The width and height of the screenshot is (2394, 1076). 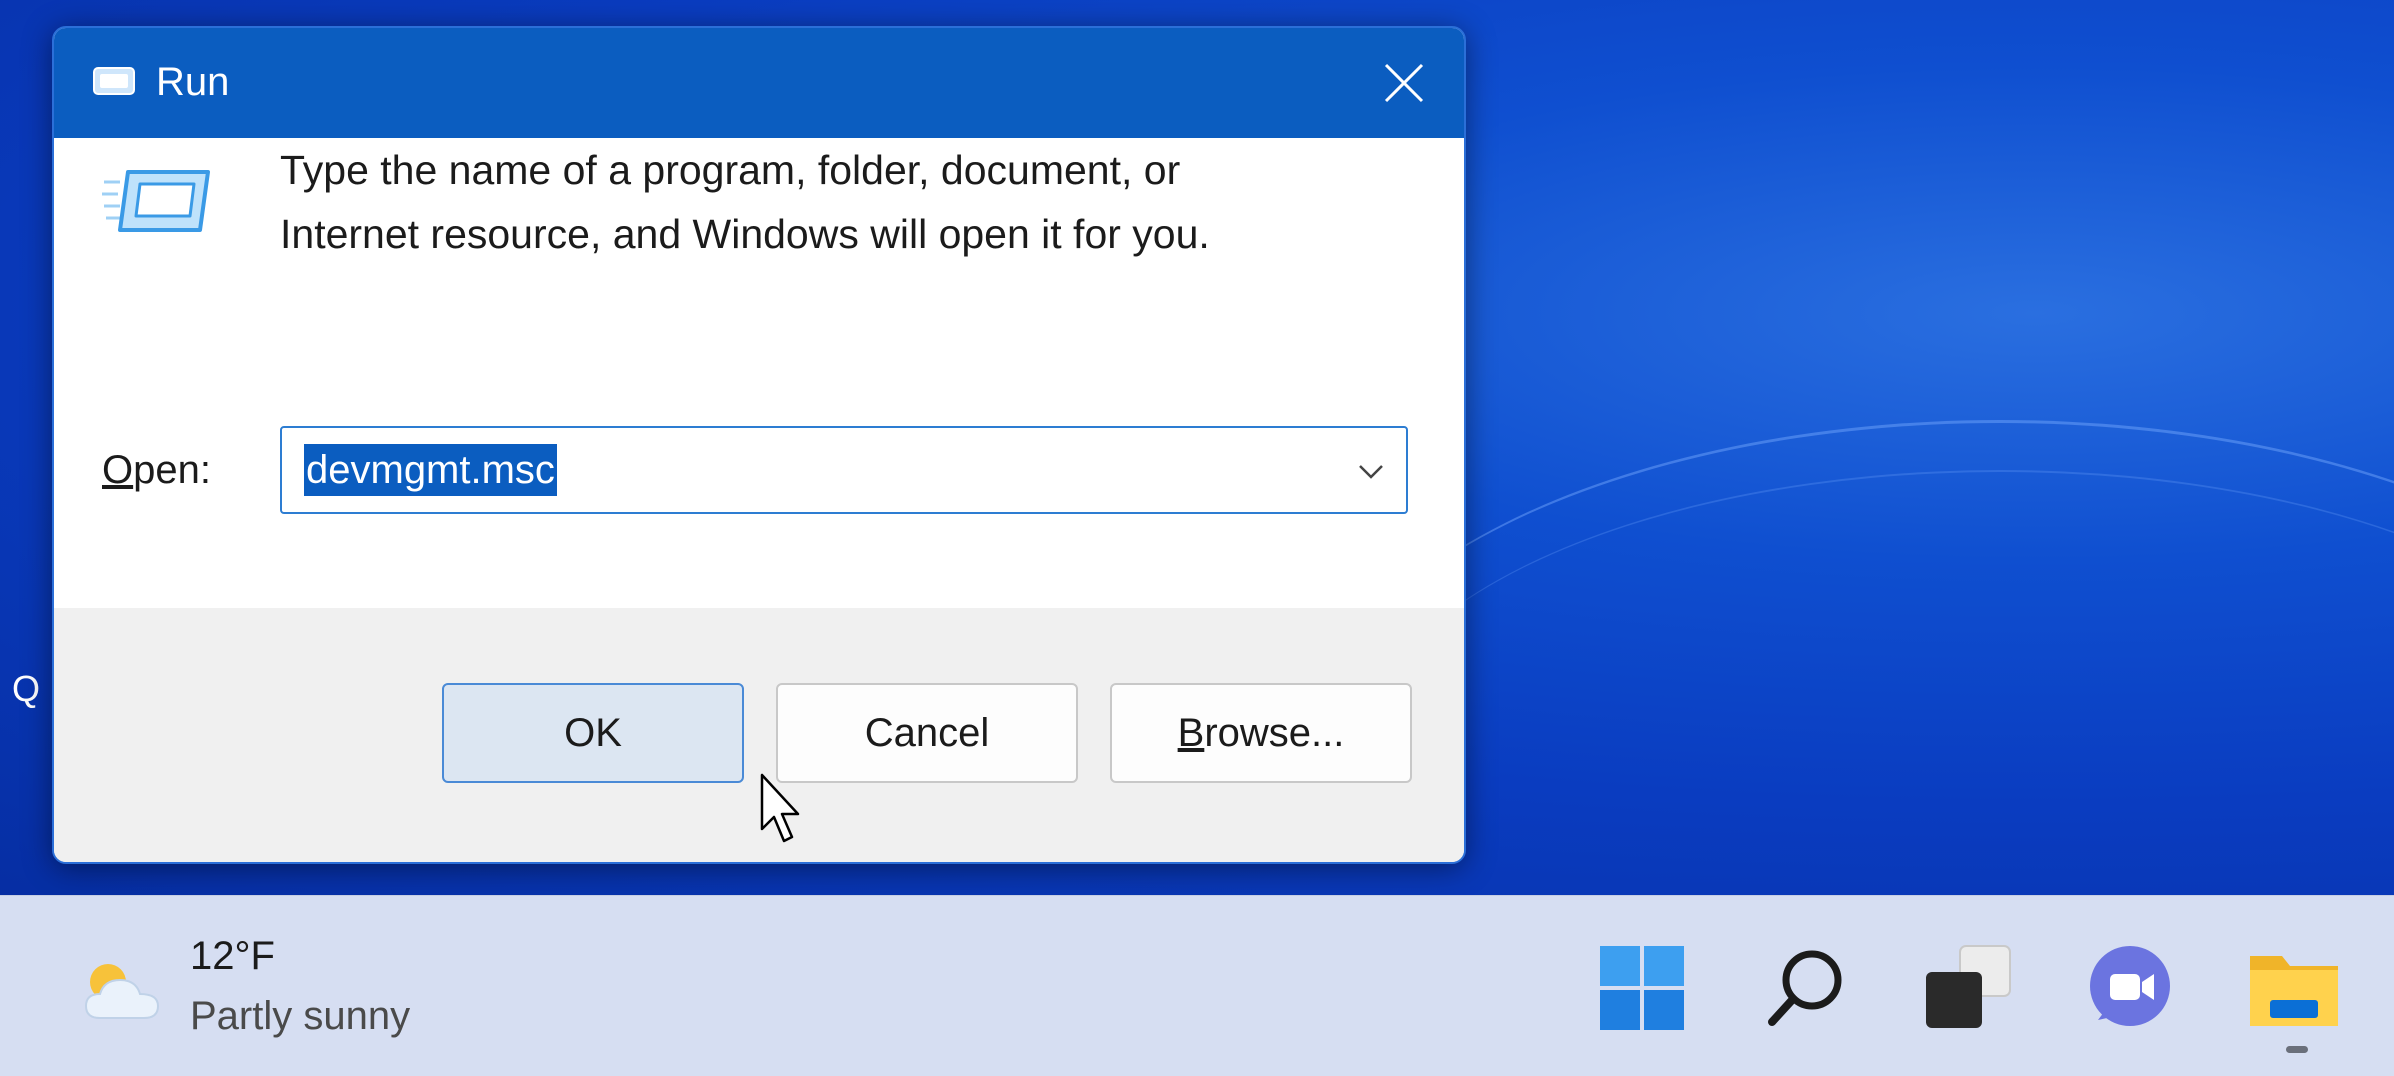 I want to click on start-icon, so click(x=1642, y=988).